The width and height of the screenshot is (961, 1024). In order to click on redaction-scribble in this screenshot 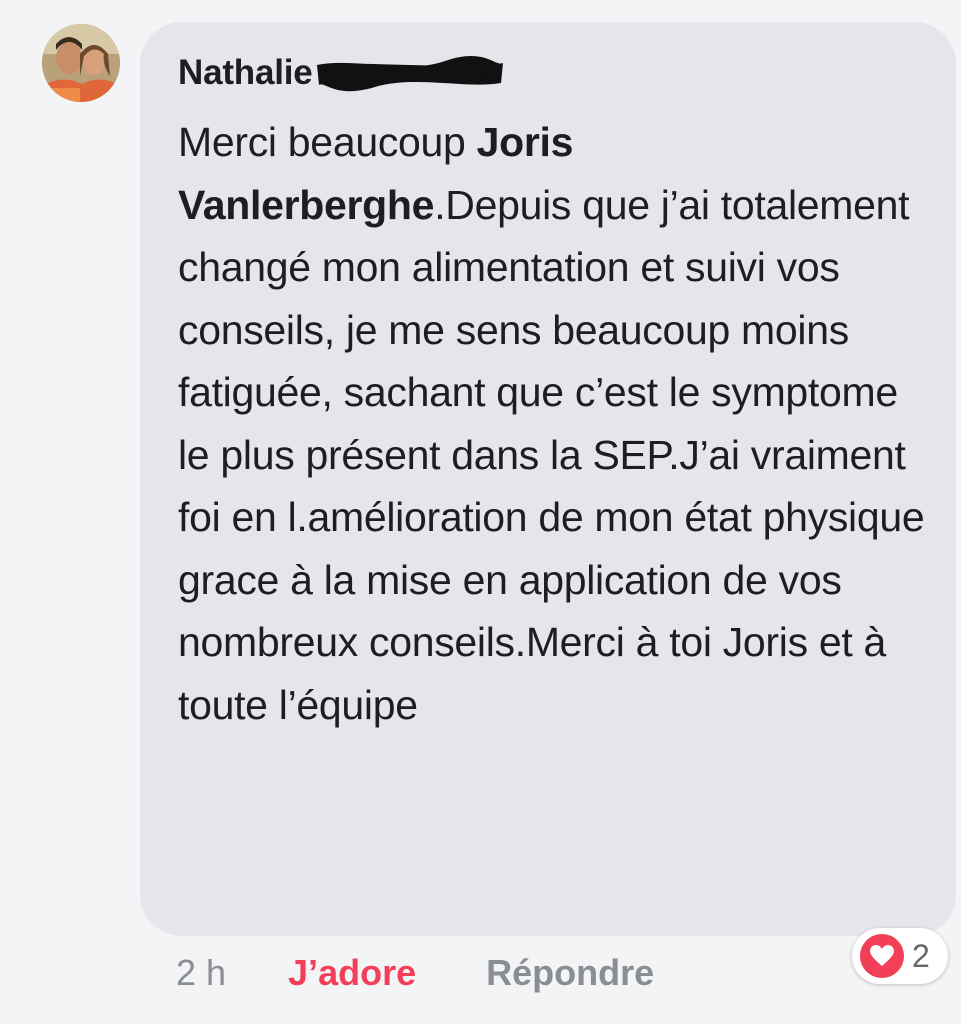, I will do `click(409, 73)`.